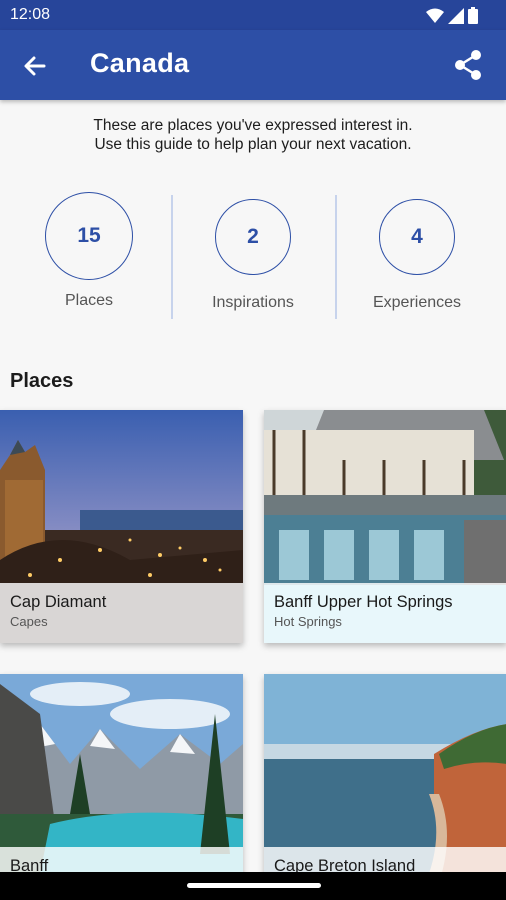  What do you see at coordinates (253, 237) in the screenshot?
I see `stat-inspirations-value: 2` at bounding box center [253, 237].